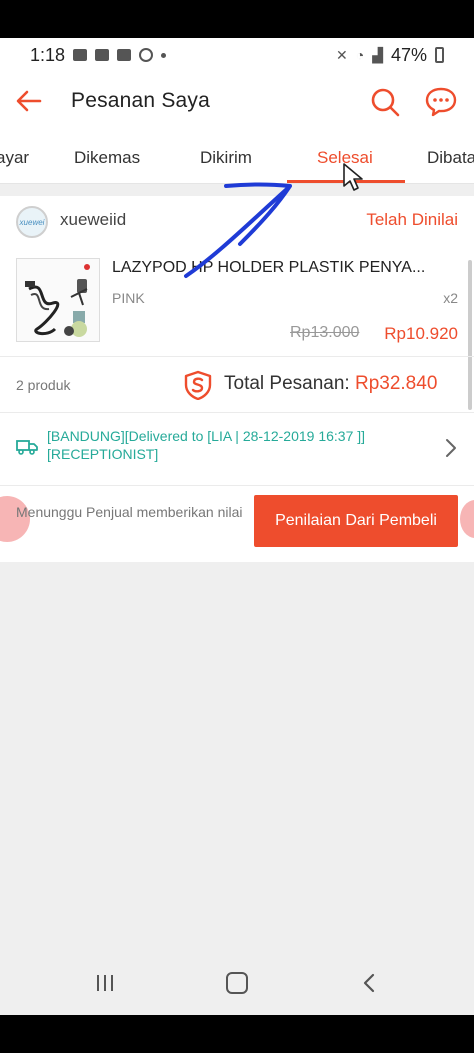 The height and width of the screenshot is (1053, 474). I want to click on waiting-rating-text: Menunggu Penjual memberikan nilai, so click(129, 512).